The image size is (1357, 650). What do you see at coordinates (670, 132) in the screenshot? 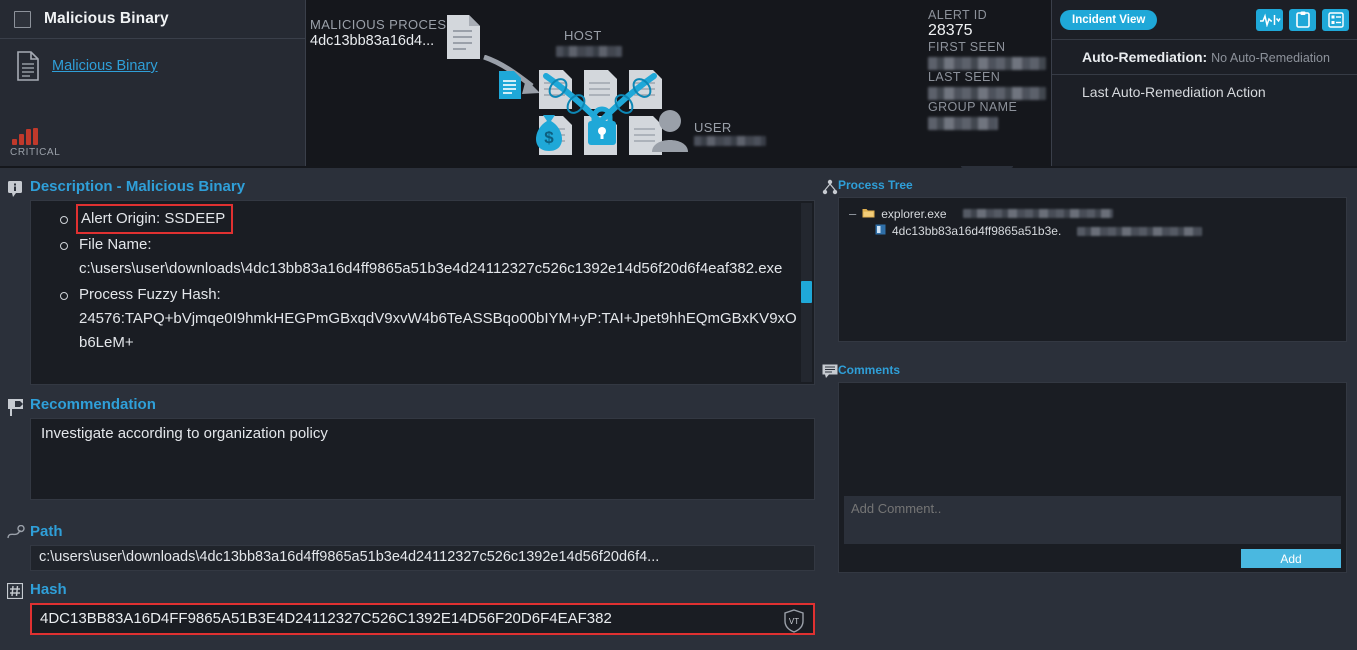
I see `user-avatar-icon` at bounding box center [670, 132].